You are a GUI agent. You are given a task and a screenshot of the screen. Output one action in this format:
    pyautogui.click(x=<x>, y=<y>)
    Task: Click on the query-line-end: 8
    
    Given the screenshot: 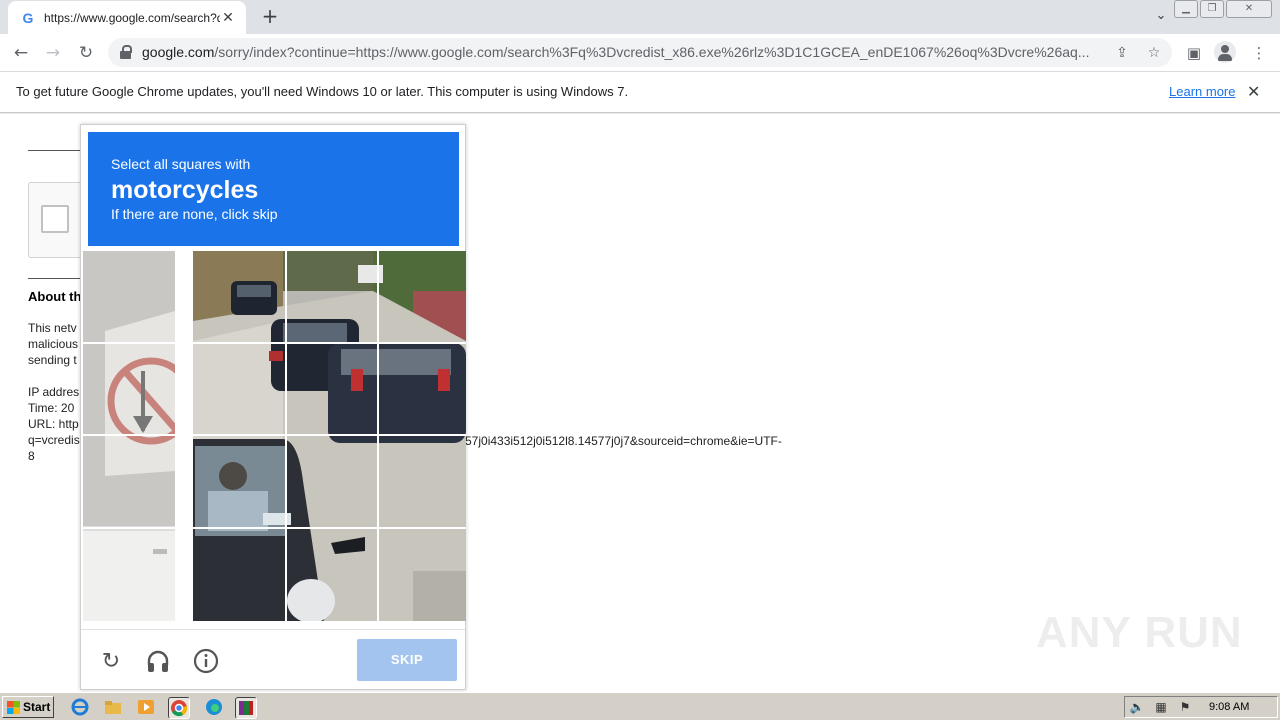 What is the action you would take?
    pyautogui.click(x=31, y=456)
    